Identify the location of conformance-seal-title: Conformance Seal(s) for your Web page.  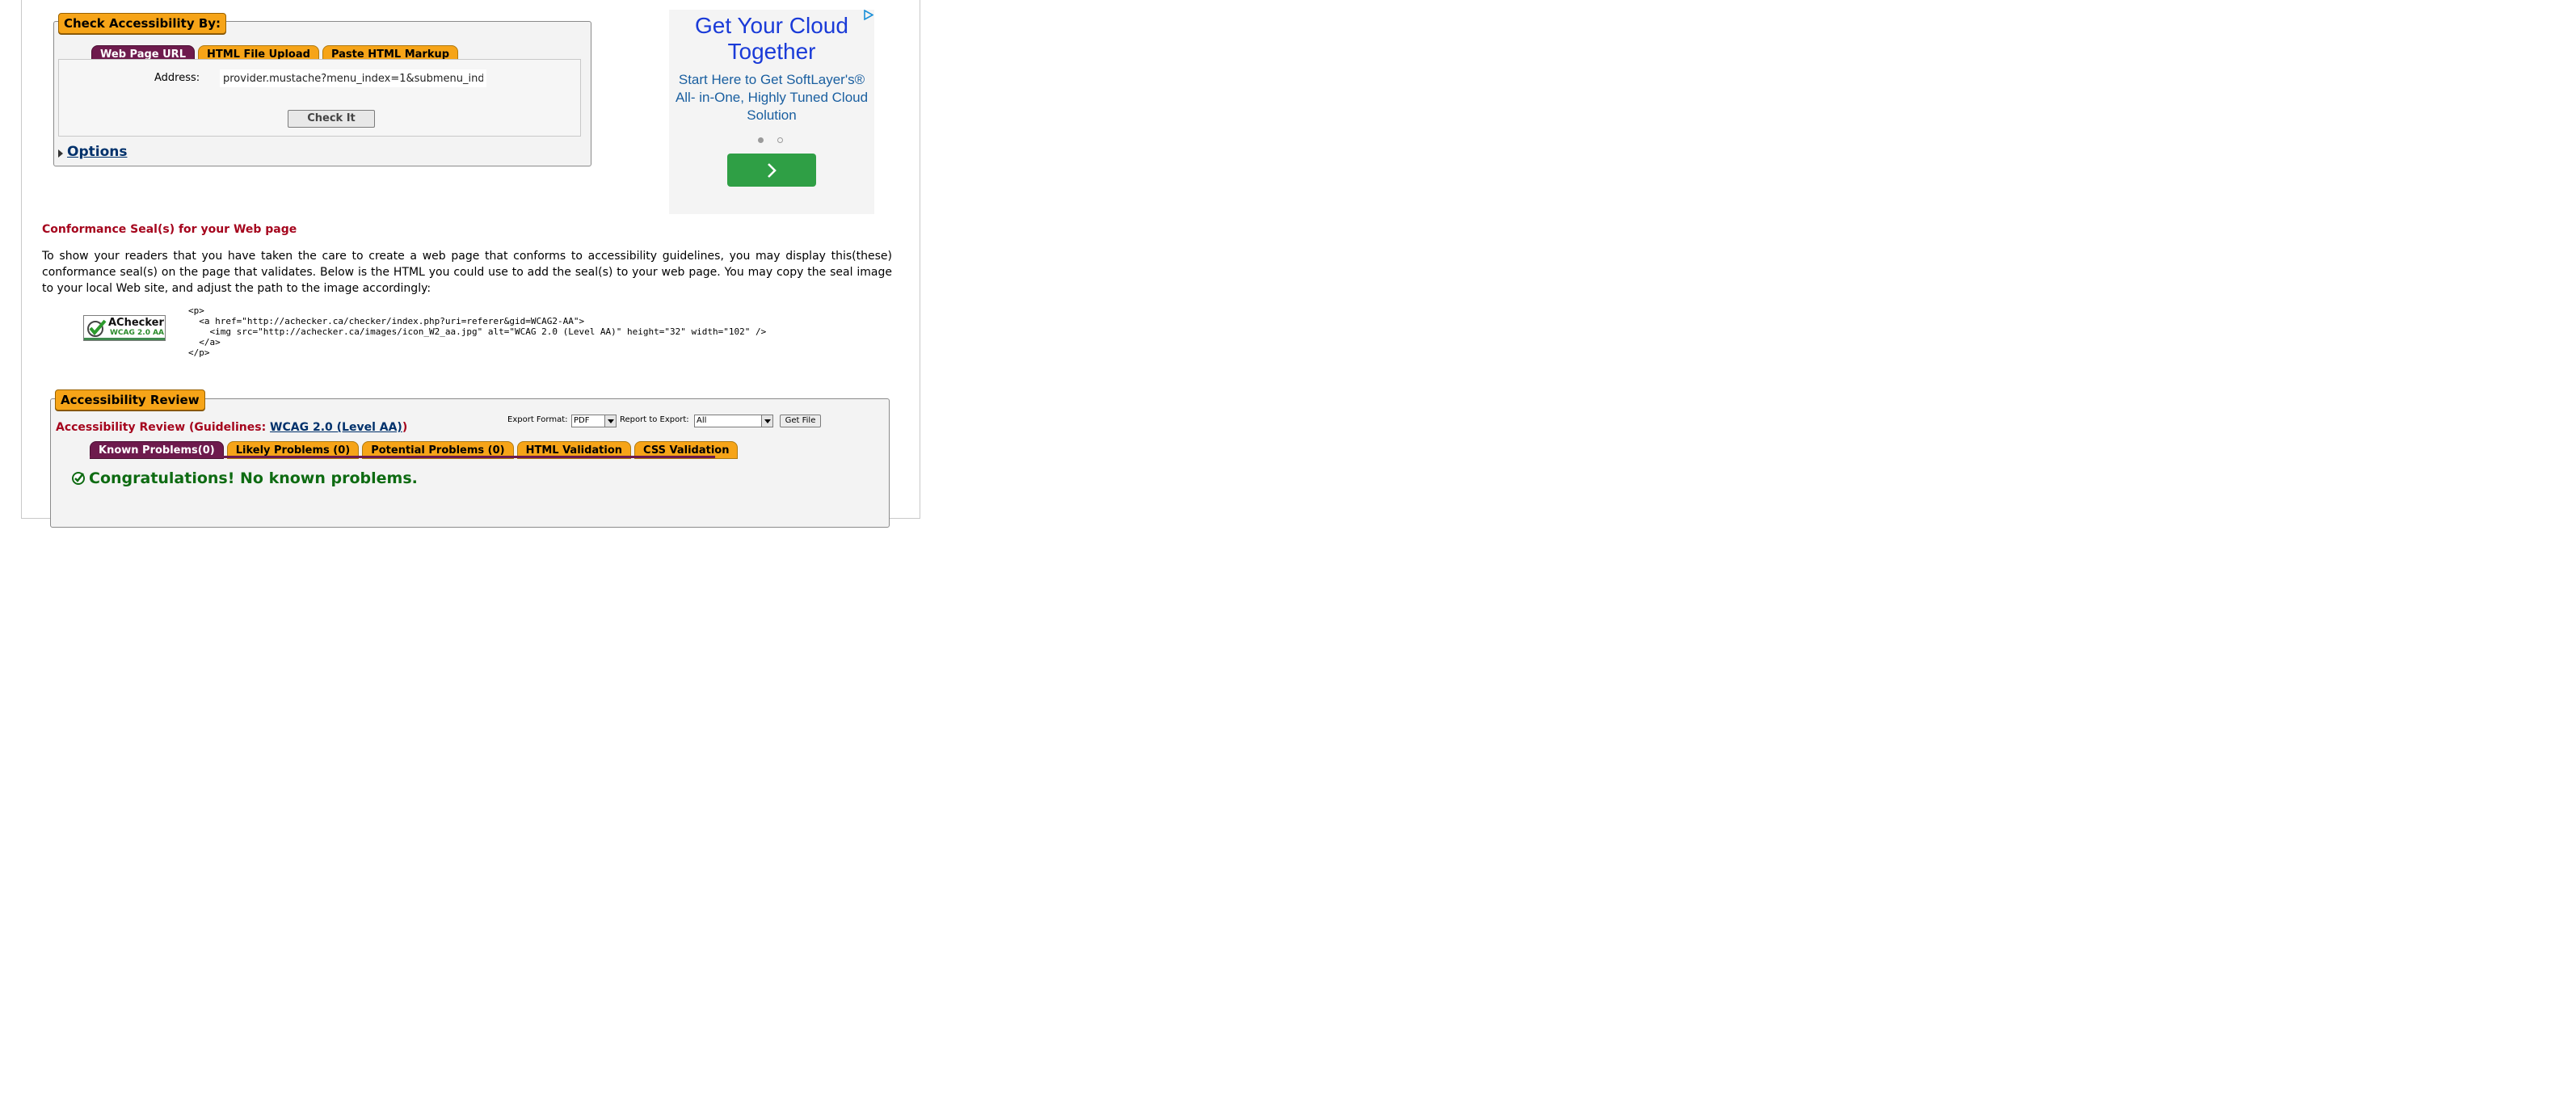
(169, 229).